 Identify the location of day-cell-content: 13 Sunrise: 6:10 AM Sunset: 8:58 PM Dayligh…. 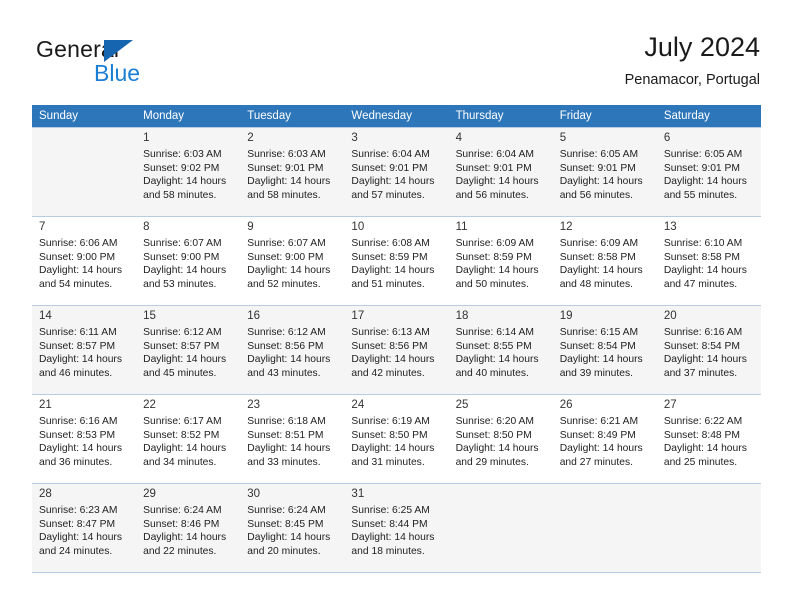
(709, 261).